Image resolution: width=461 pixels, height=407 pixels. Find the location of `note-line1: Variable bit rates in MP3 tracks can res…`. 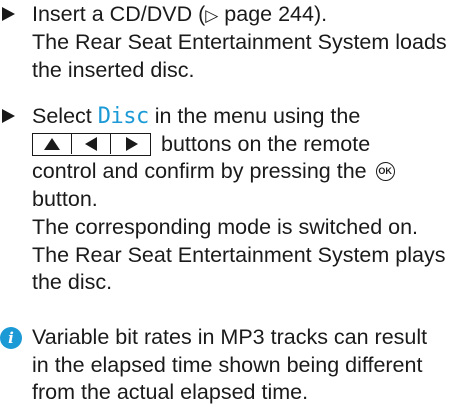

note-line1: Variable bit rates in MP3 tracks can res… is located at coordinates (230, 336).